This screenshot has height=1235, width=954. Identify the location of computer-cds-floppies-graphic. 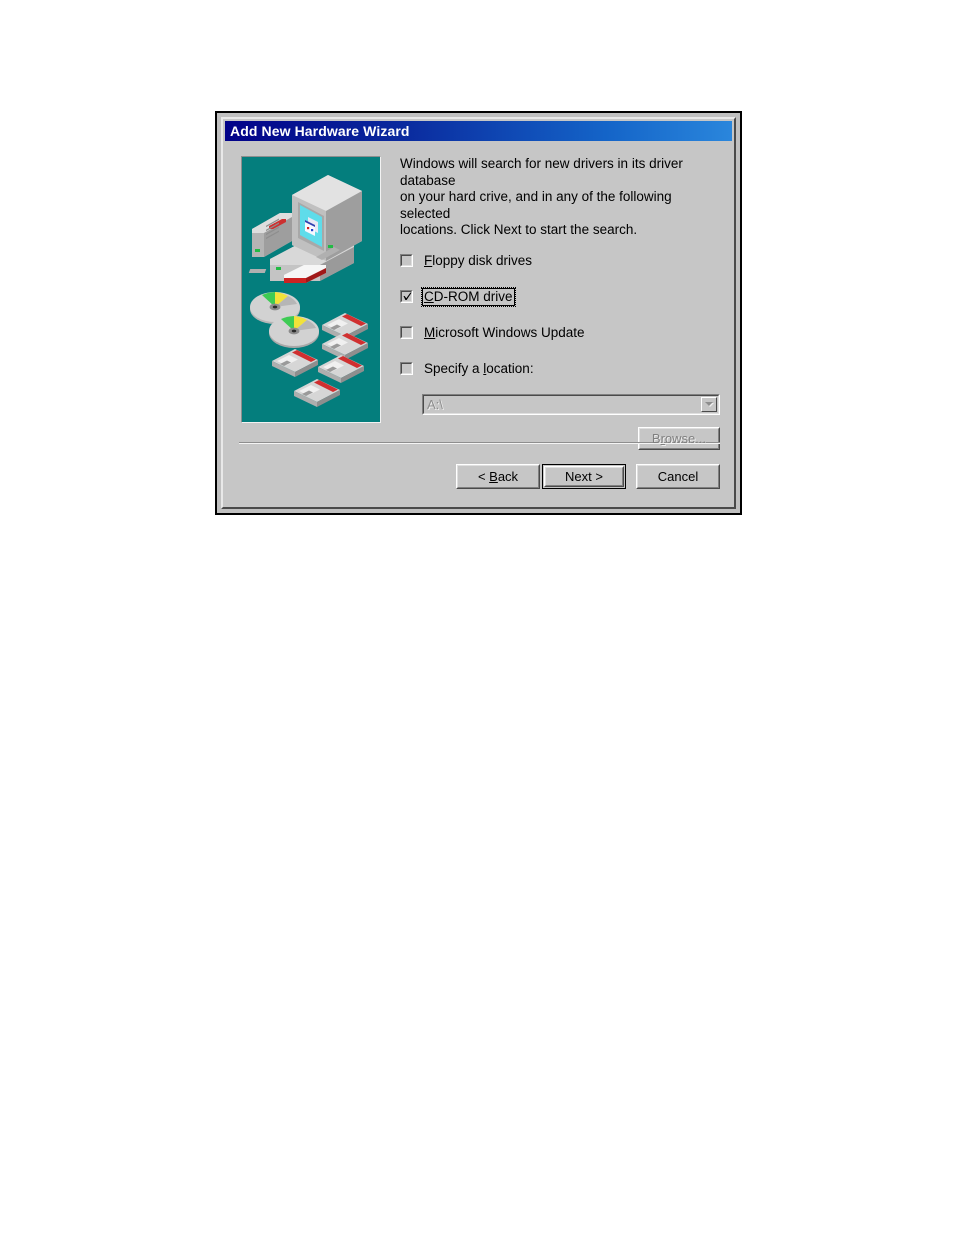
(311, 289).